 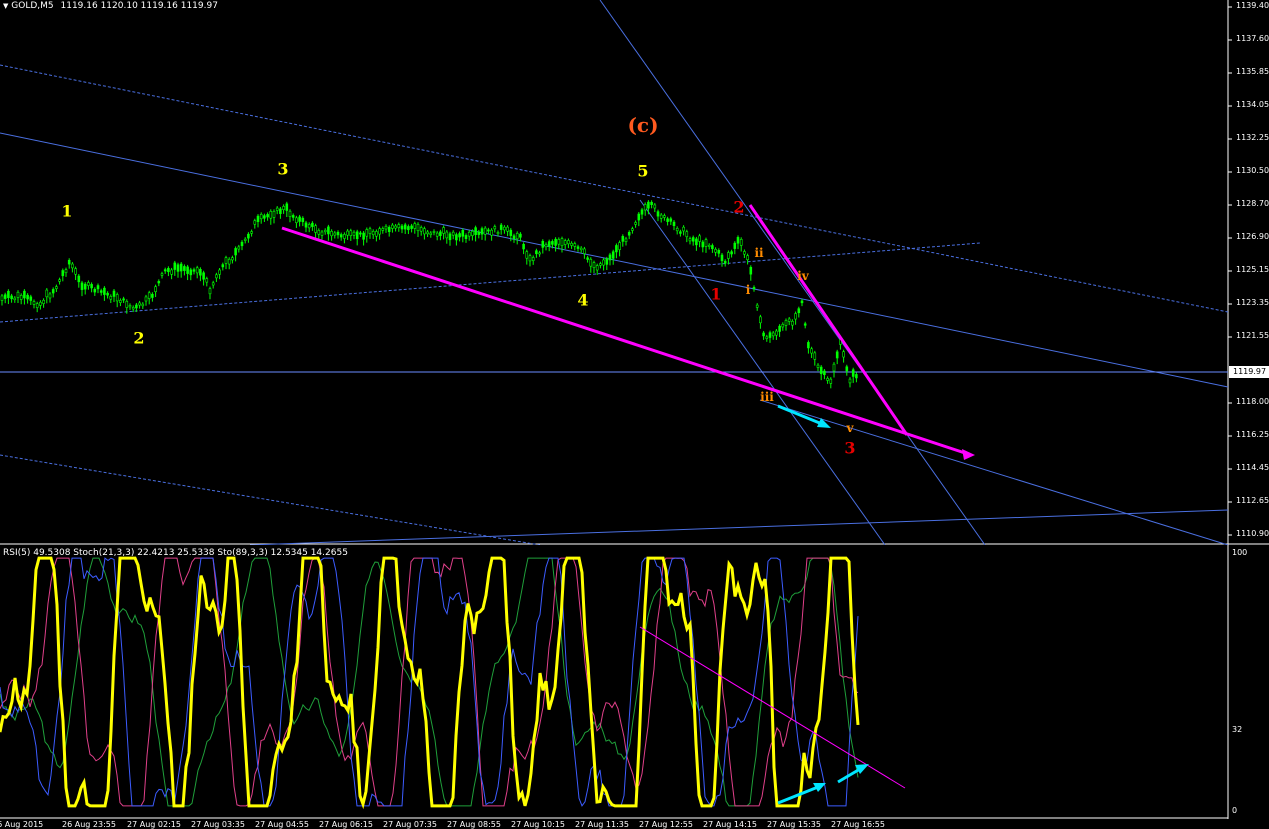 What do you see at coordinates (1252, 236) in the screenshot?
I see `price-tick: 1126.90` at bounding box center [1252, 236].